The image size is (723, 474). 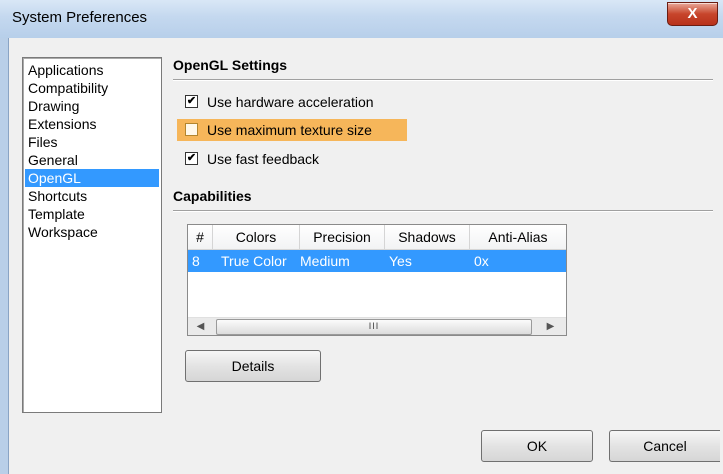 What do you see at coordinates (537, 446) in the screenshot?
I see `ok-button: OK` at bounding box center [537, 446].